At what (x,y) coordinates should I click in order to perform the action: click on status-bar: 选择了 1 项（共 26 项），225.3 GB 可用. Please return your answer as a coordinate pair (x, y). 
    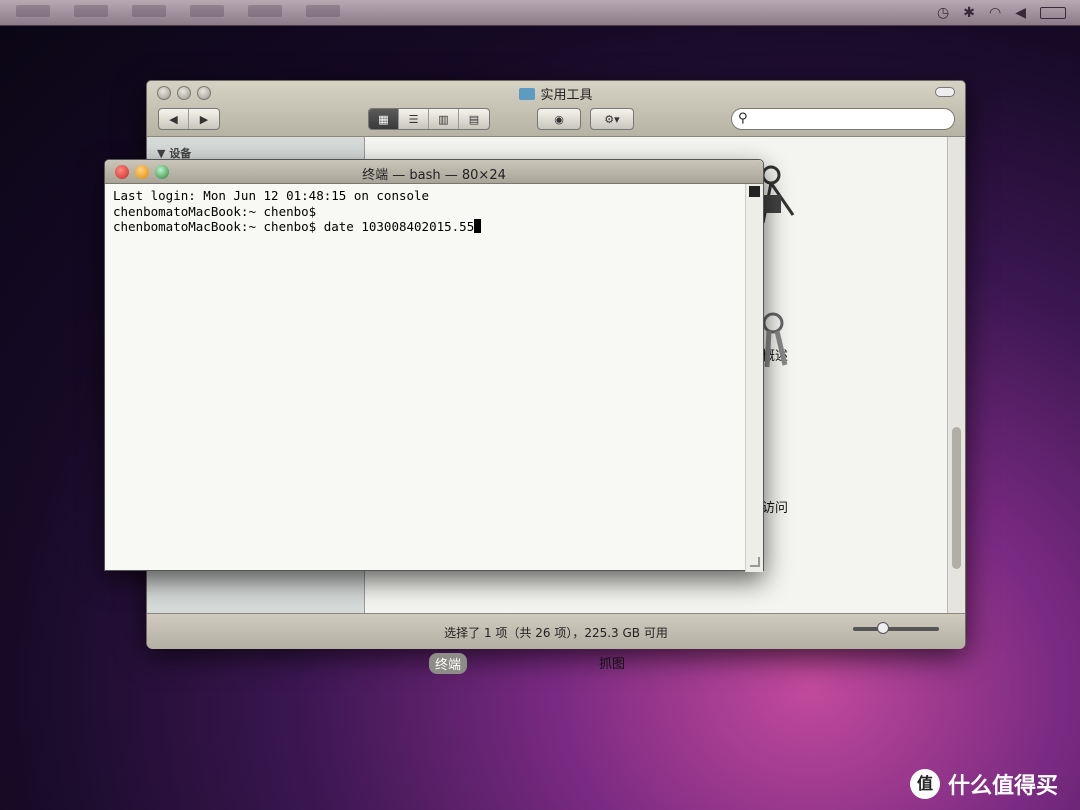
    Looking at the image, I should click on (556, 631).